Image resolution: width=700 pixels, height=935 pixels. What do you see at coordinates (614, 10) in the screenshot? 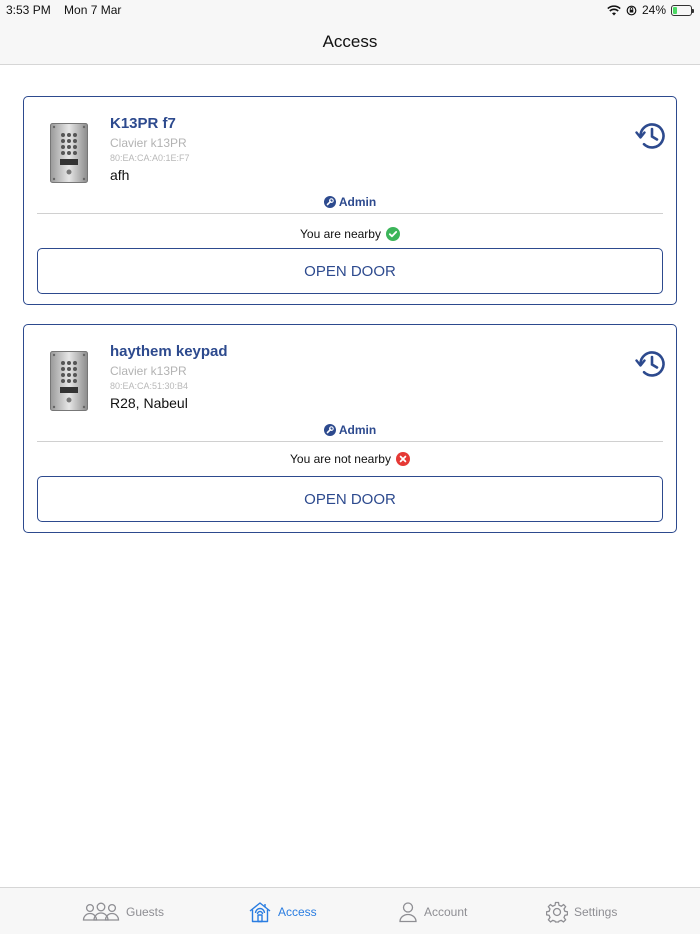
I see `wifi-icon` at bounding box center [614, 10].